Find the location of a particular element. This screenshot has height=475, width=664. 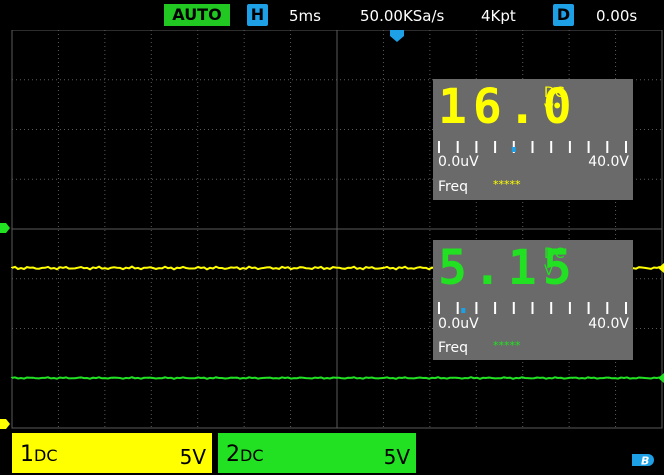

usb-icon: B is located at coordinates (643, 461).